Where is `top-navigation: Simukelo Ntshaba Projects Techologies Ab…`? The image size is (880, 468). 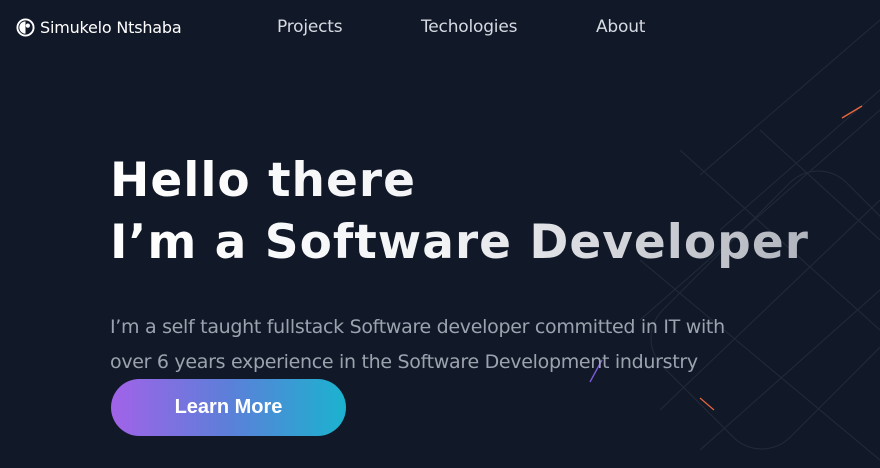
top-navigation: Simukelo Ntshaba Projects Techologies Ab… is located at coordinates (440, 28).